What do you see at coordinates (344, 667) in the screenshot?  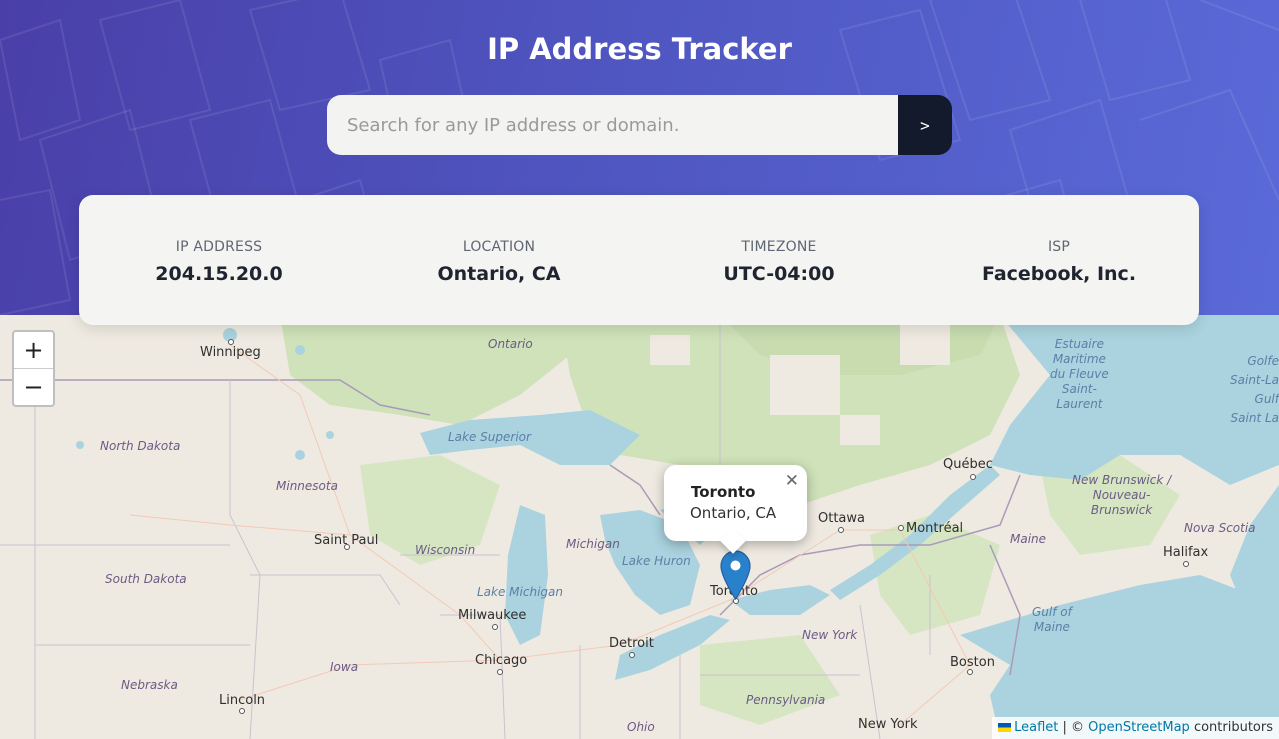 I see `map-label-iowa: Iowa` at bounding box center [344, 667].